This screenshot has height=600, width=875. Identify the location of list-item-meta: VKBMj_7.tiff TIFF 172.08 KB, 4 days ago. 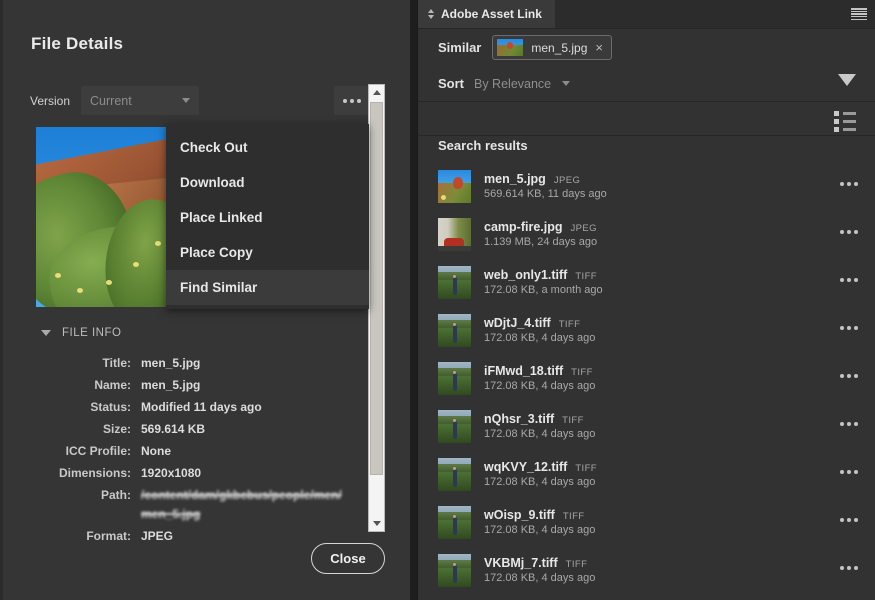
(539, 570).